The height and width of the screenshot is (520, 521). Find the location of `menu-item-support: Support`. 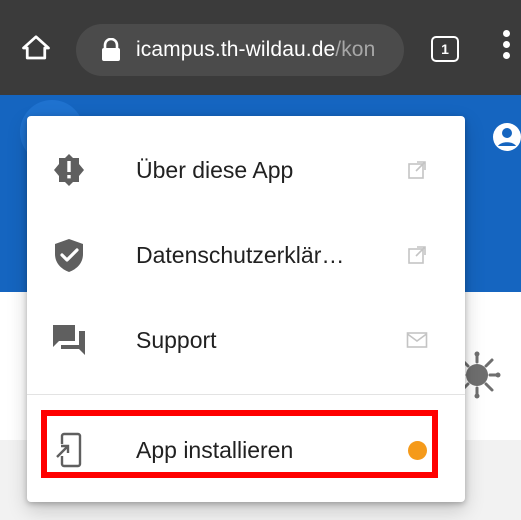

menu-item-support: Support is located at coordinates (246, 340).